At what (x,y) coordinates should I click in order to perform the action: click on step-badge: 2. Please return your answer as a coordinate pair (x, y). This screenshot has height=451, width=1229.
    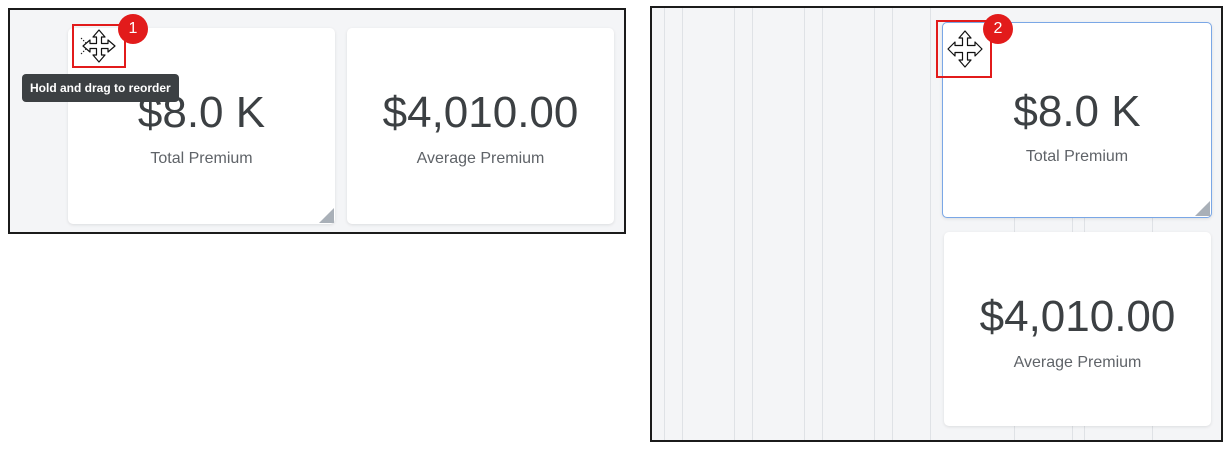
    Looking at the image, I should click on (998, 29).